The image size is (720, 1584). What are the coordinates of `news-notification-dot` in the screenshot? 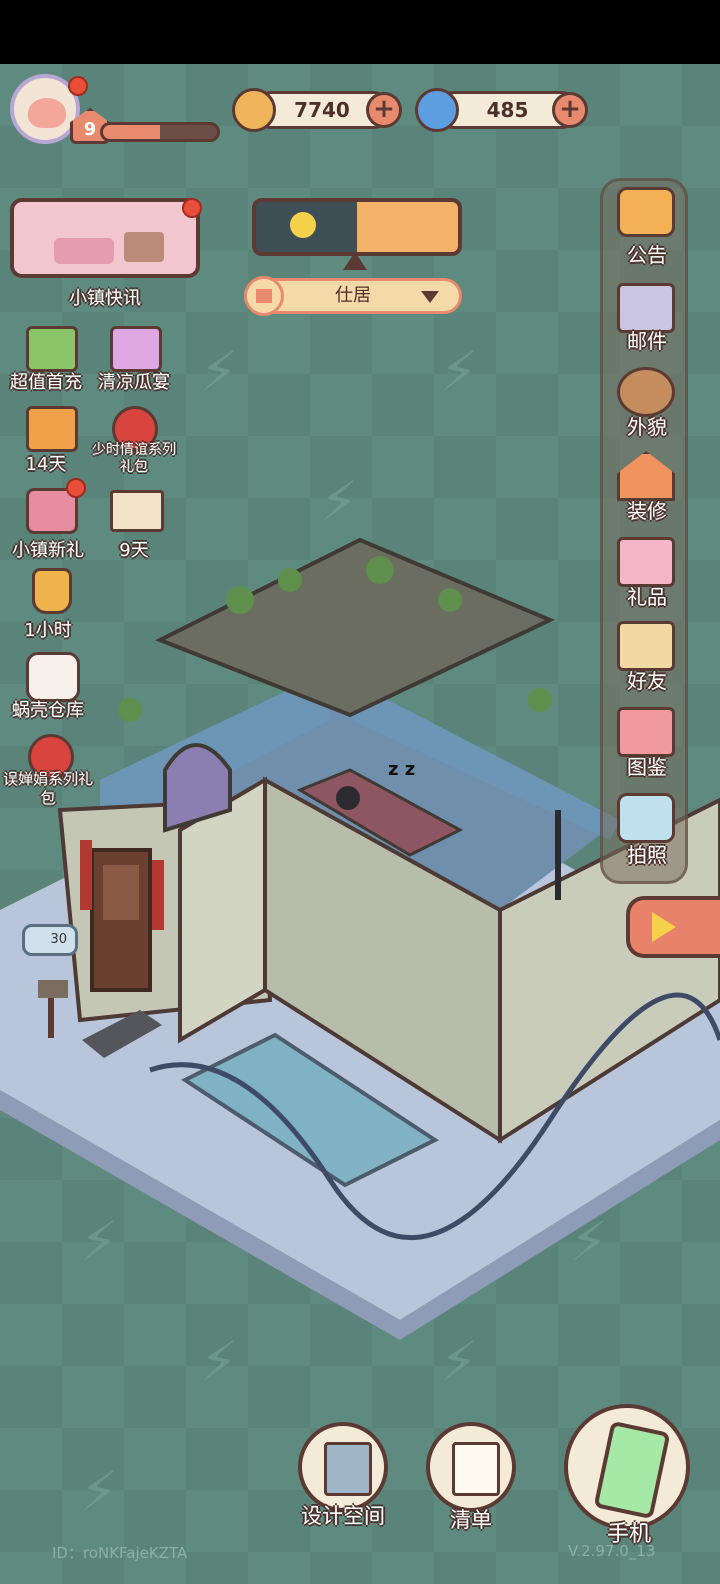 It's located at (192, 208).